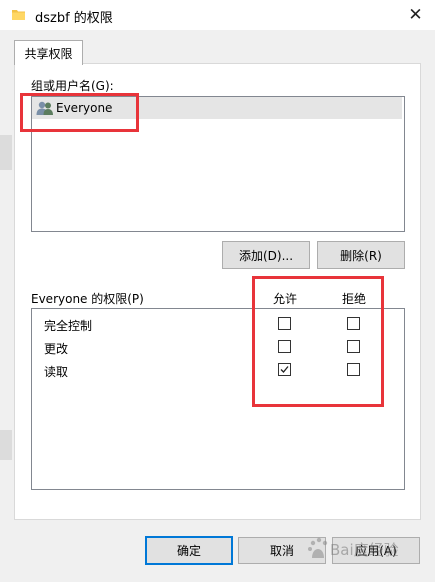  What do you see at coordinates (72, 86) in the screenshot?
I see `users-label: 组或用户名(G):` at bounding box center [72, 86].